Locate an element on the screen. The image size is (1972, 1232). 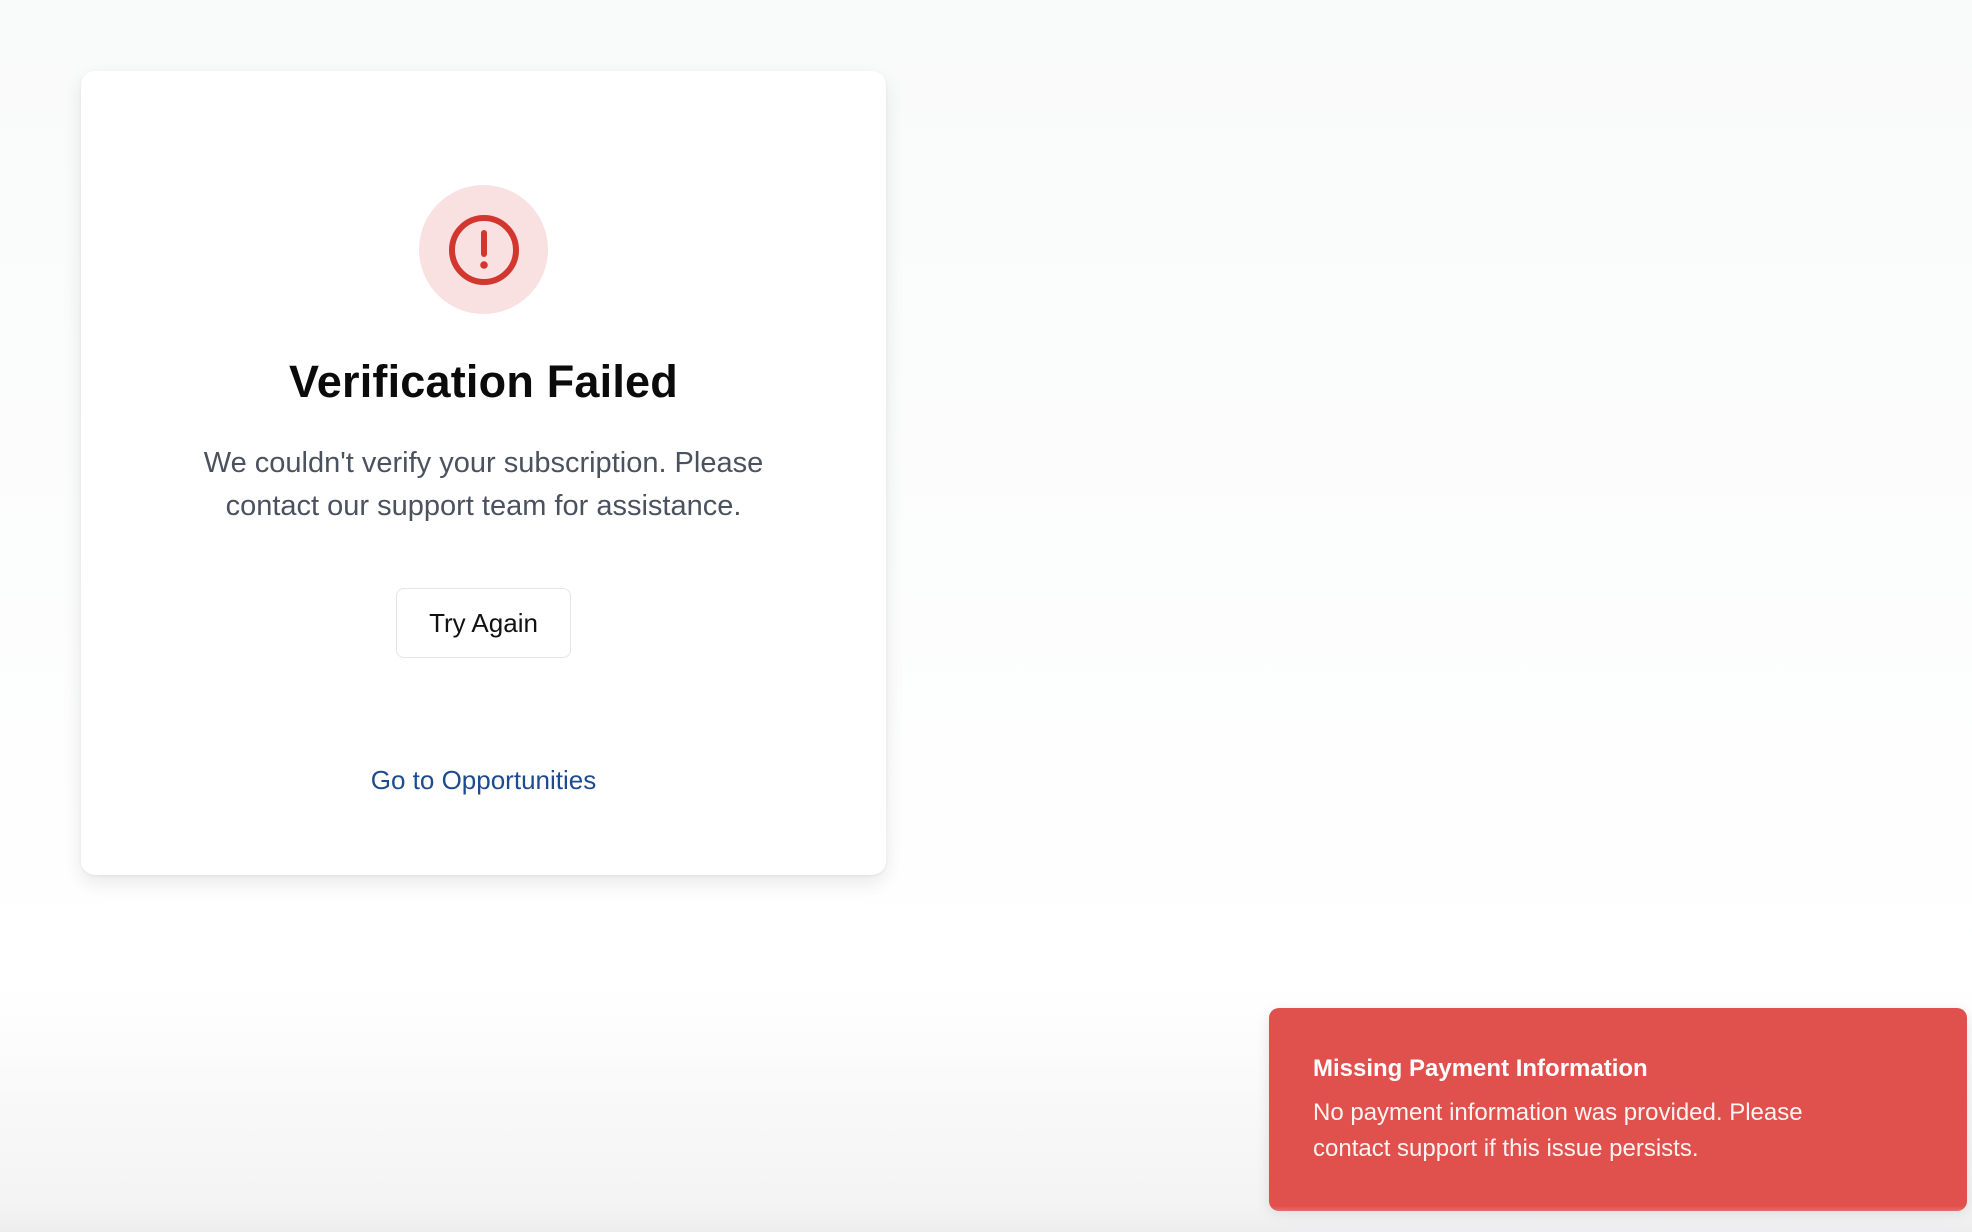
alert-circle-icon is located at coordinates (483, 249).